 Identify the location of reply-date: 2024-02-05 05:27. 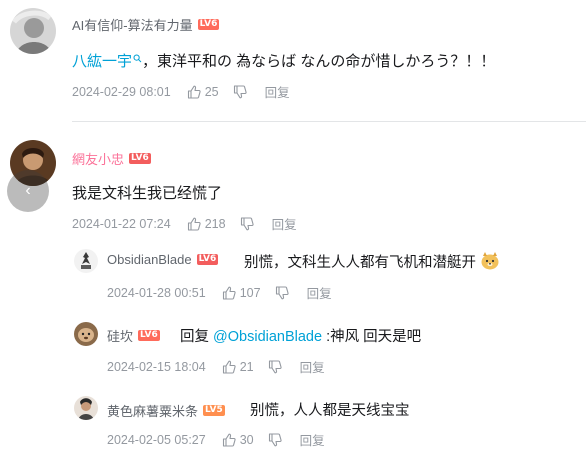
(156, 439).